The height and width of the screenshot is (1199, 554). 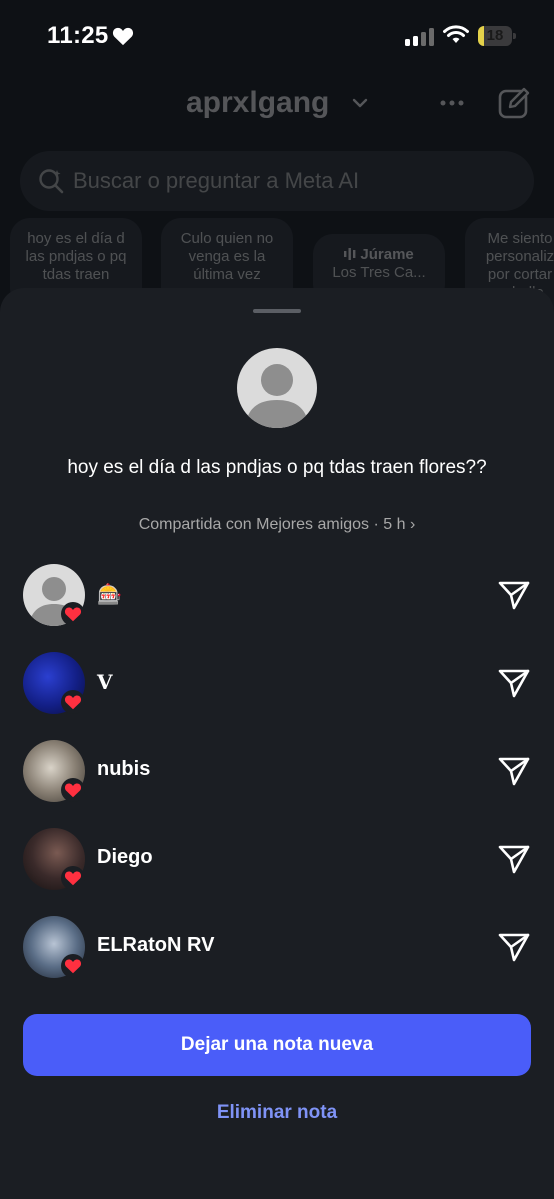 What do you see at coordinates (420, 37) in the screenshot?
I see `cellular-signal-icon` at bounding box center [420, 37].